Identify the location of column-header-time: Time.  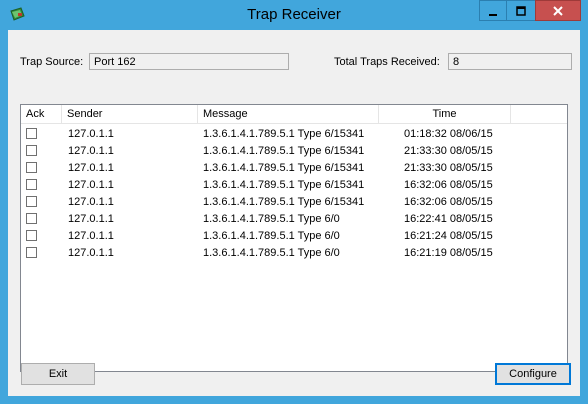
(445, 114).